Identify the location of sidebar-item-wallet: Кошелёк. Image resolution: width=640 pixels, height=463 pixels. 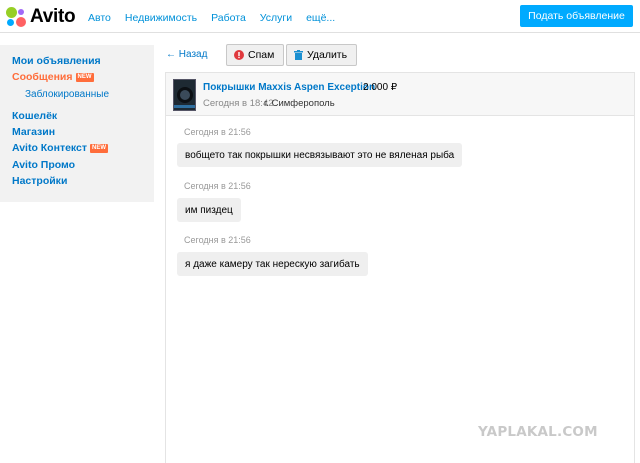
(83, 116).